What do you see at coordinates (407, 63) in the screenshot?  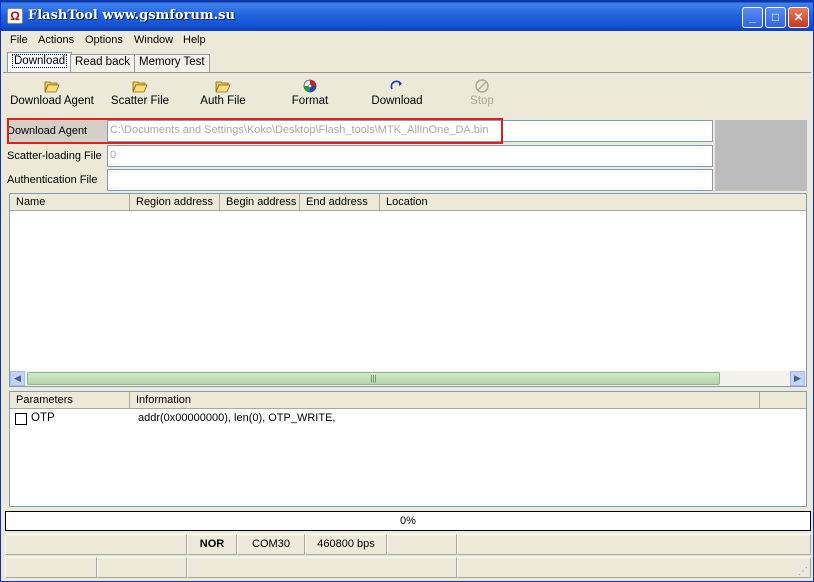 I see `tab-strip: Download Read back Memory Test` at bounding box center [407, 63].